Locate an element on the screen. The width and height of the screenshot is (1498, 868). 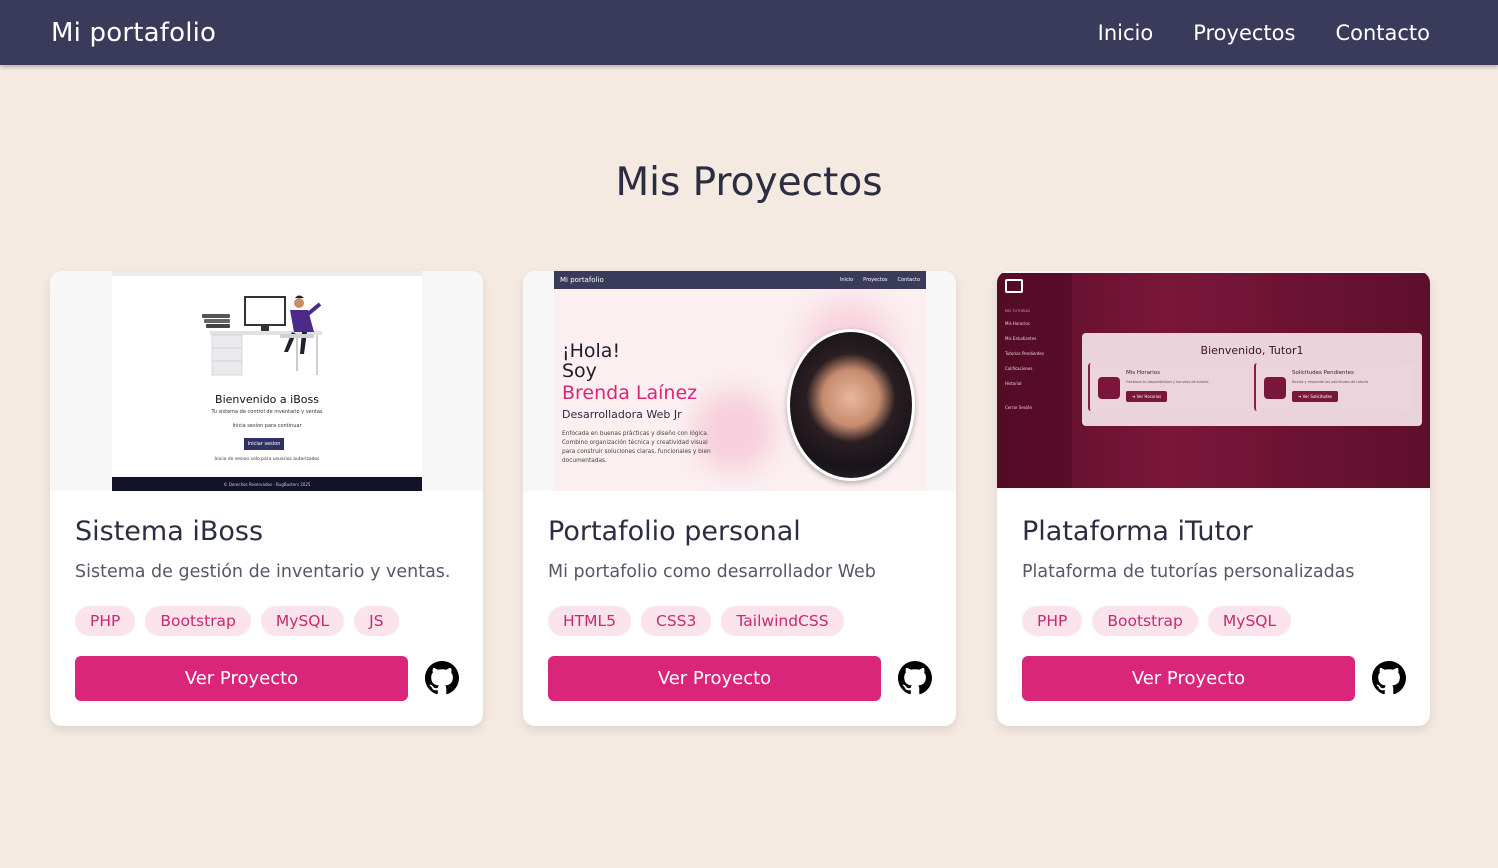
thumbnail-nav-links: Inicio Proyectos Contacto is located at coordinates (880, 280).